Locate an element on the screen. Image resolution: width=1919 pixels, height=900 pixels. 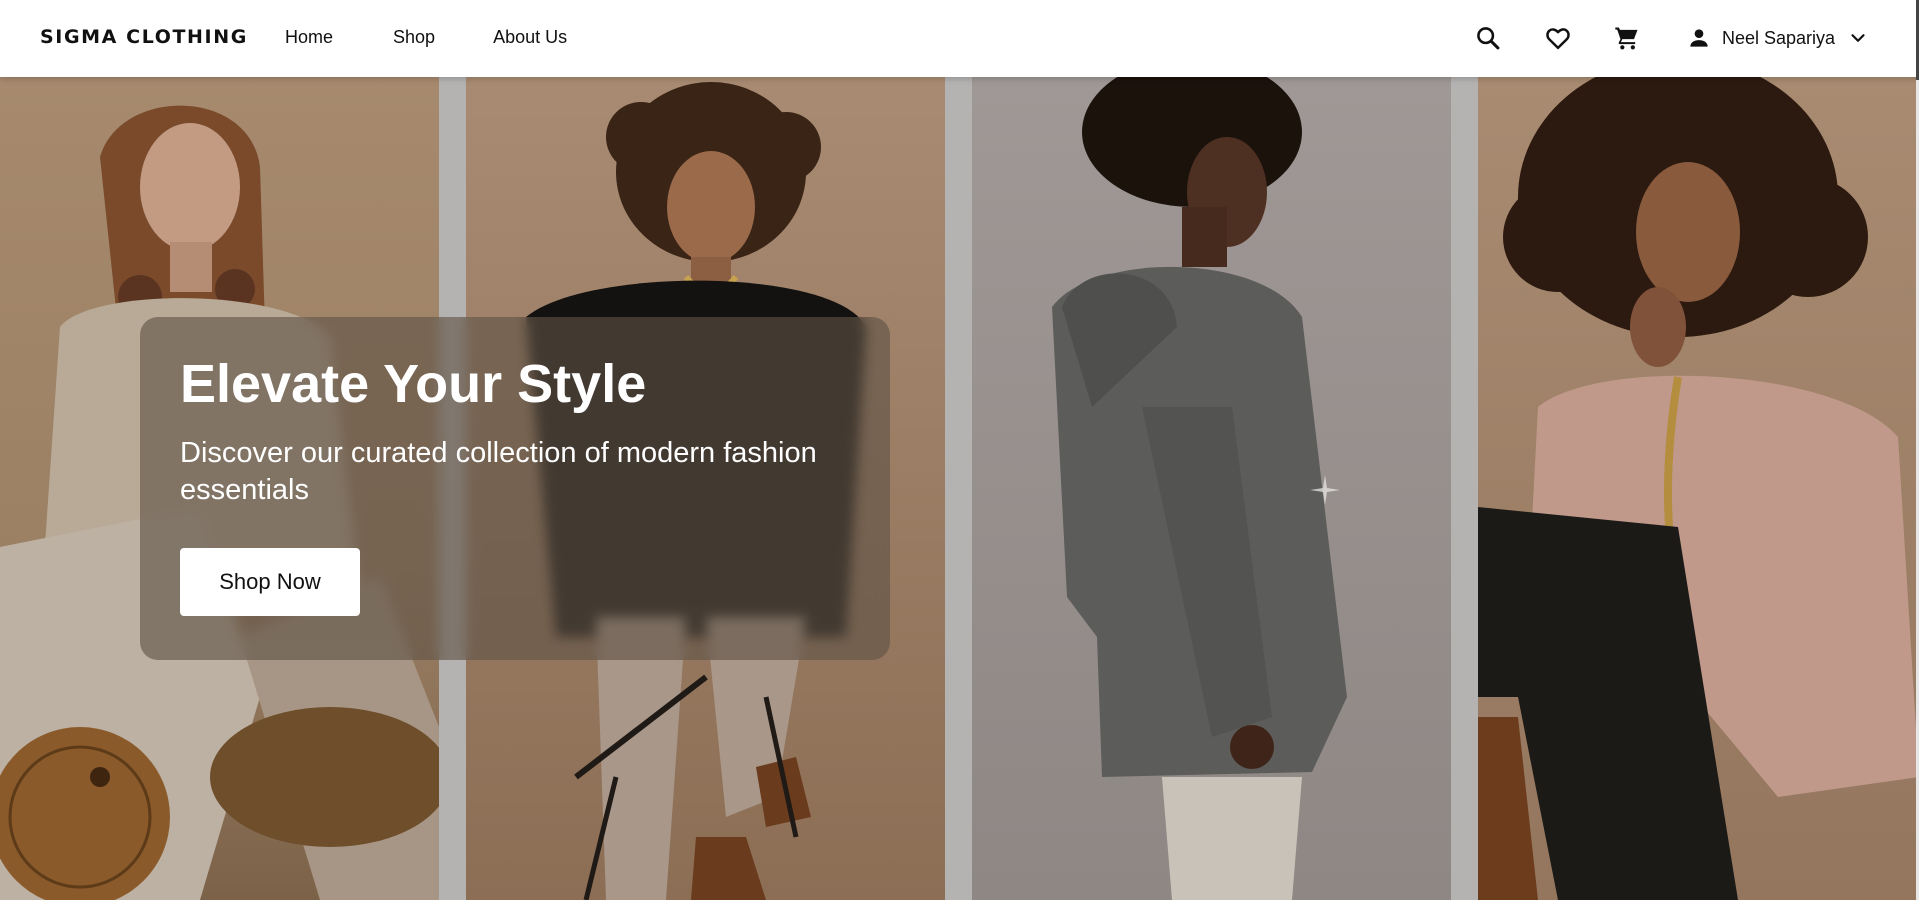
favorites-button is located at coordinates (1558, 38).